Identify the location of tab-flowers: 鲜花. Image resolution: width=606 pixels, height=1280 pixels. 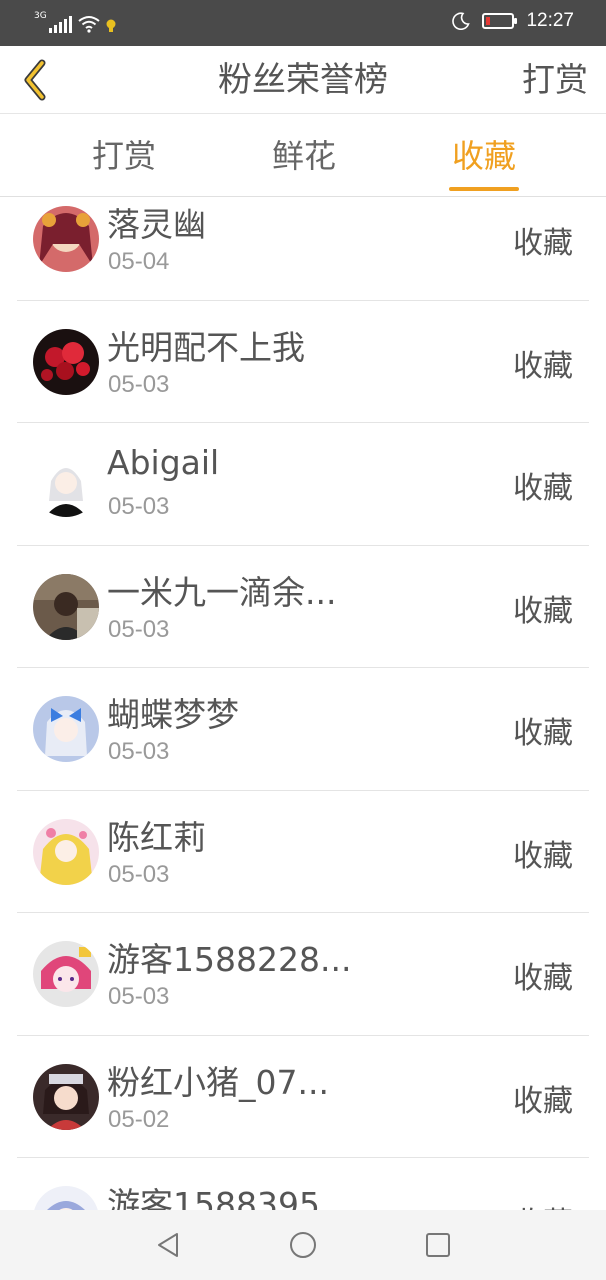
(304, 155).